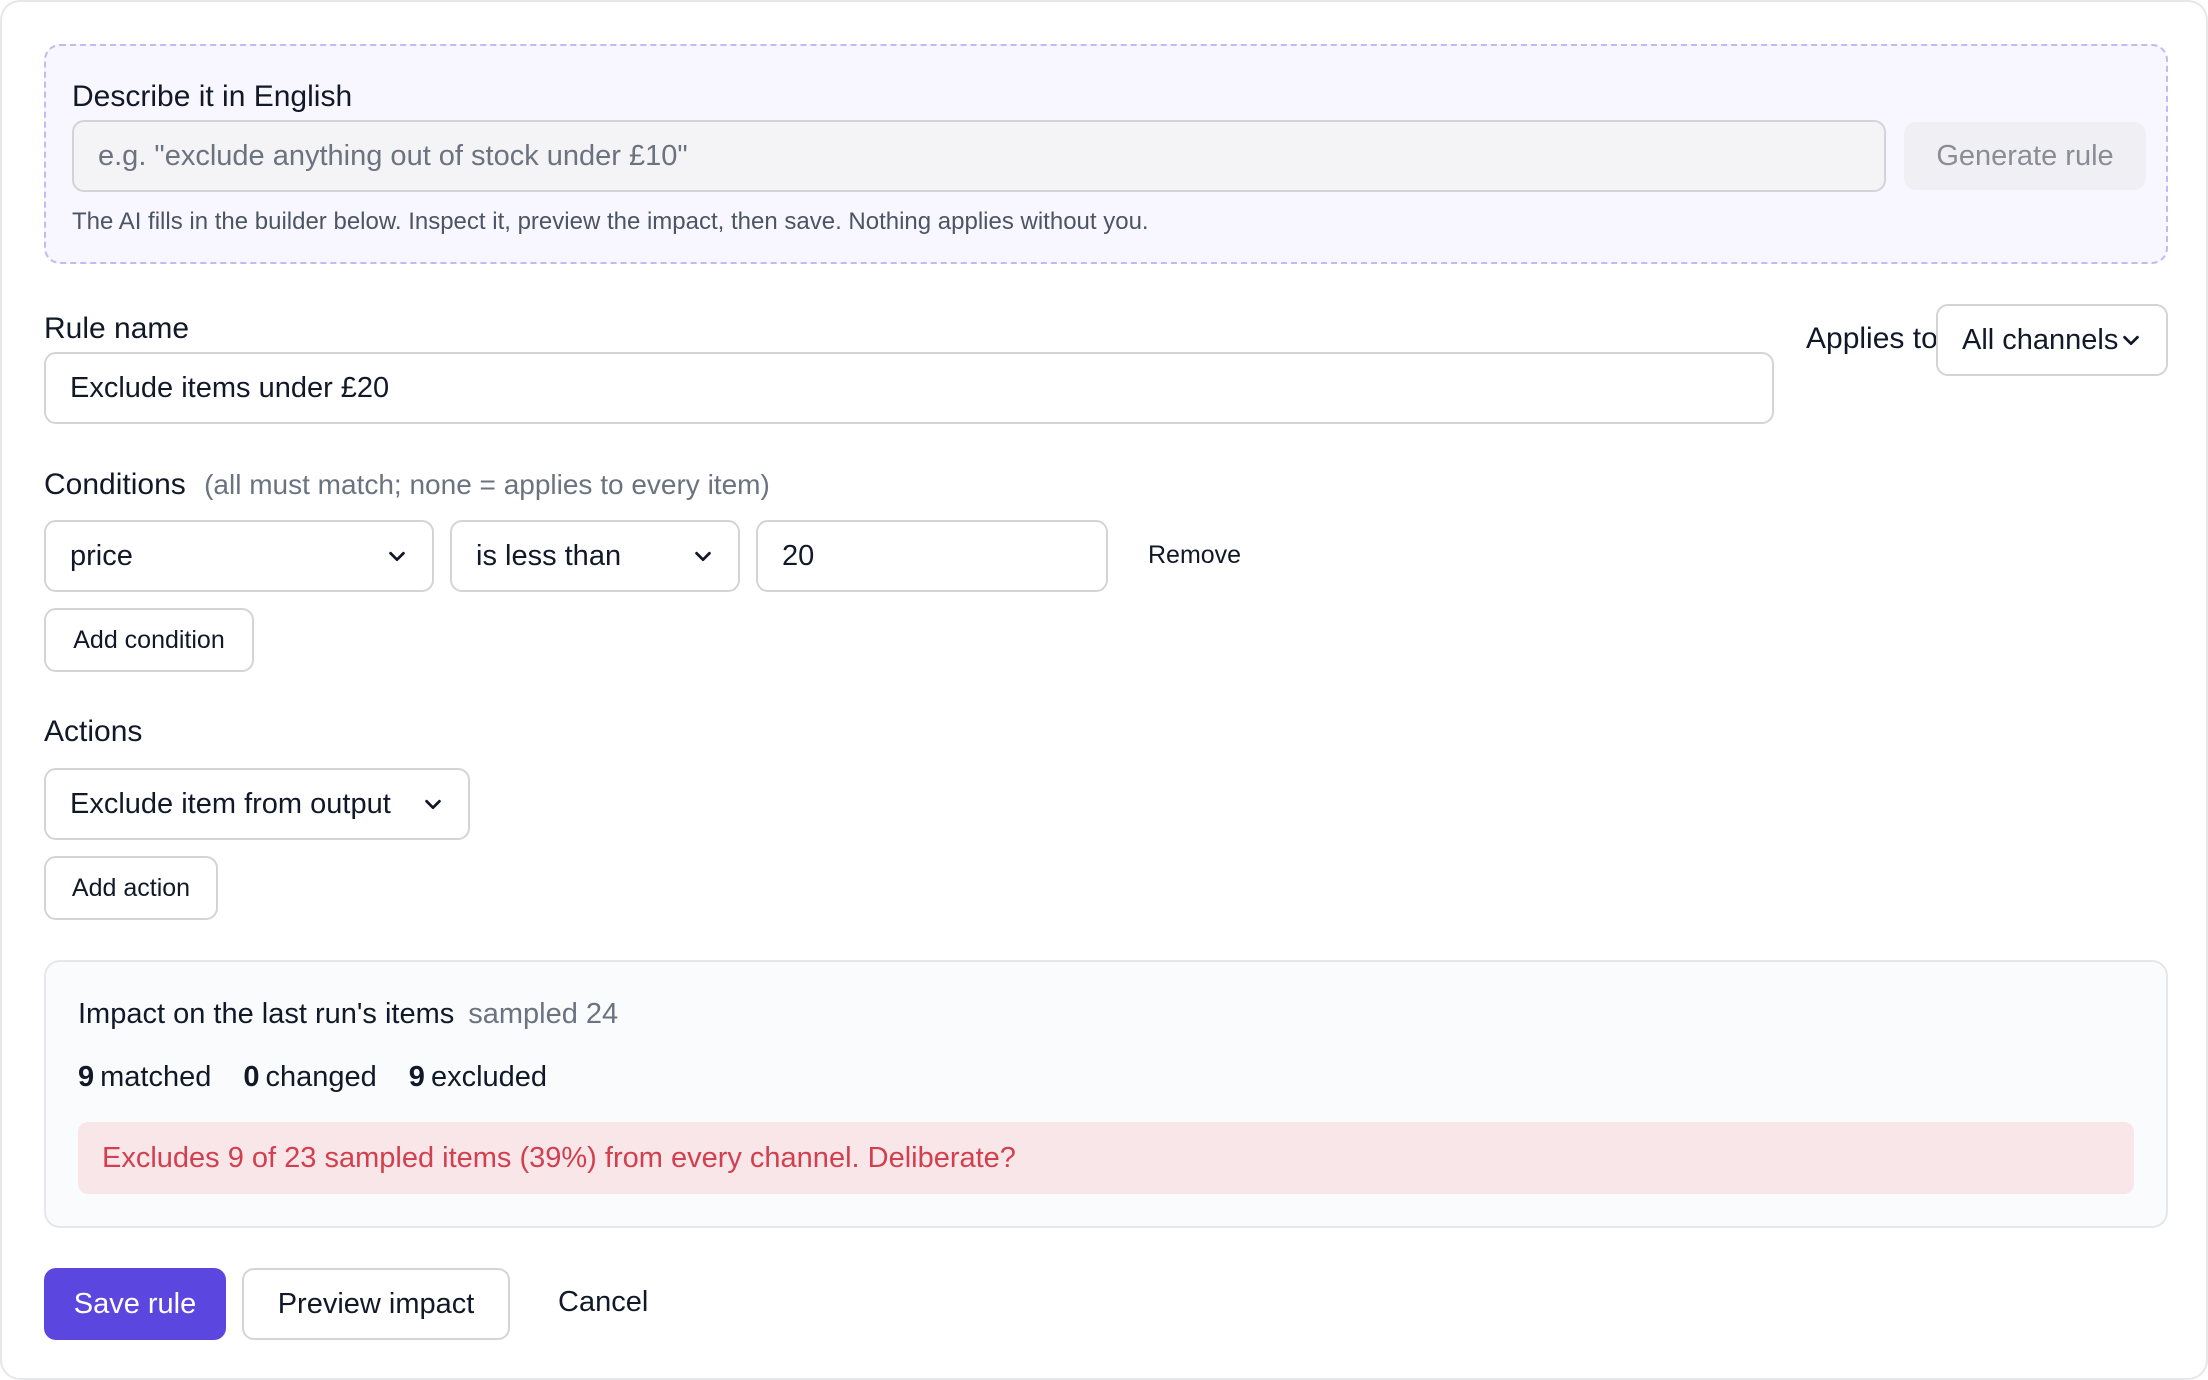  What do you see at coordinates (86, 1077) in the screenshot?
I see `stat-matched-count: 9` at bounding box center [86, 1077].